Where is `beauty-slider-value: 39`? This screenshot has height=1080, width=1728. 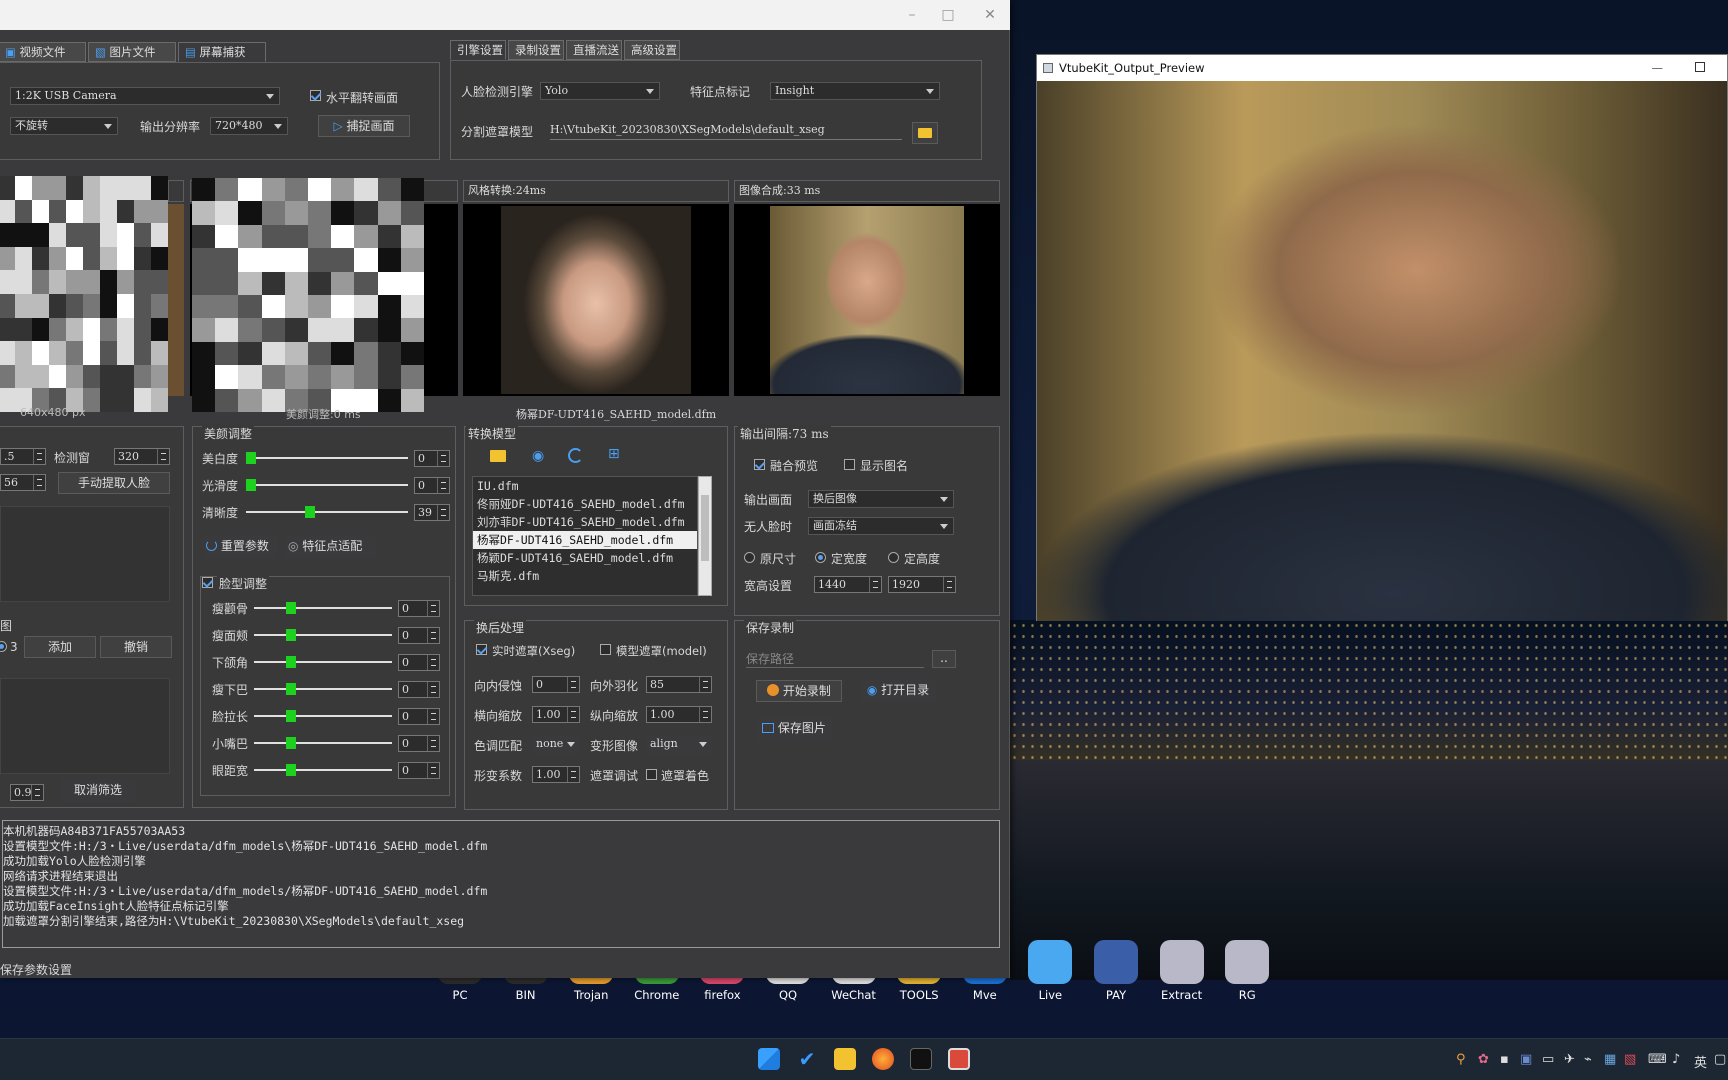 beauty-slider-value: 39 is located at coordinates (432, 512).